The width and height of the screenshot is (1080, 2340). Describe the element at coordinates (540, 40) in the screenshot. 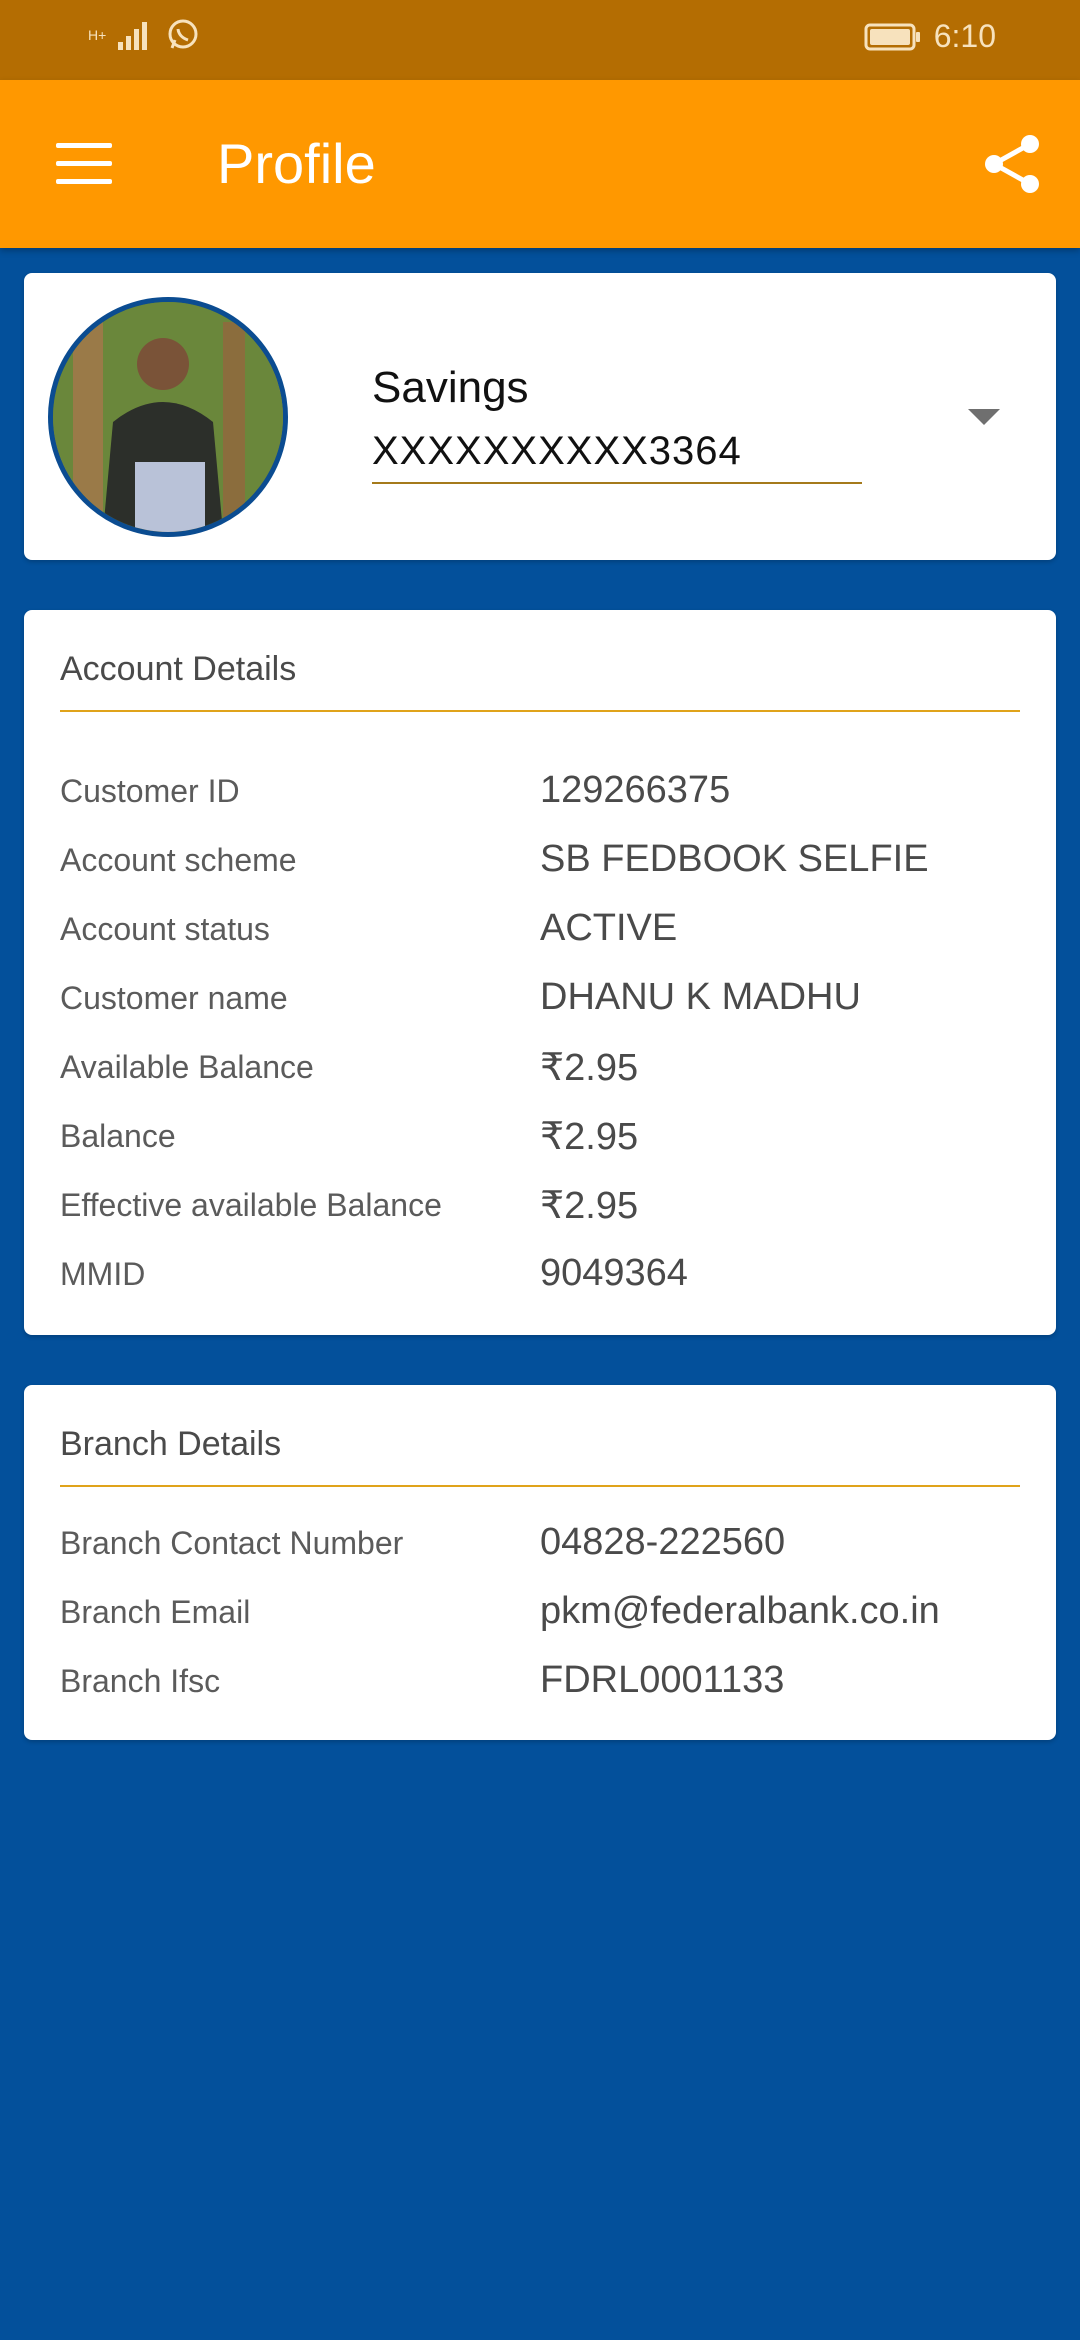

I see `status-bar: H+ 6:10` at that location.